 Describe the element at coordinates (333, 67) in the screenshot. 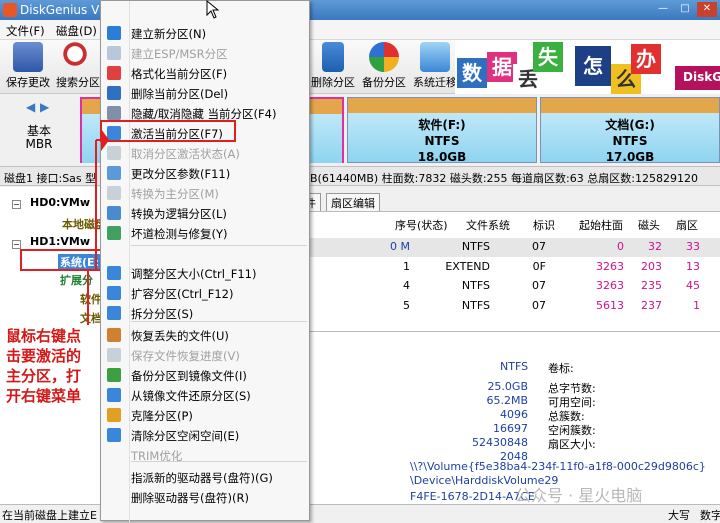

I see `delete-partition-button: 删除分区` at that location.